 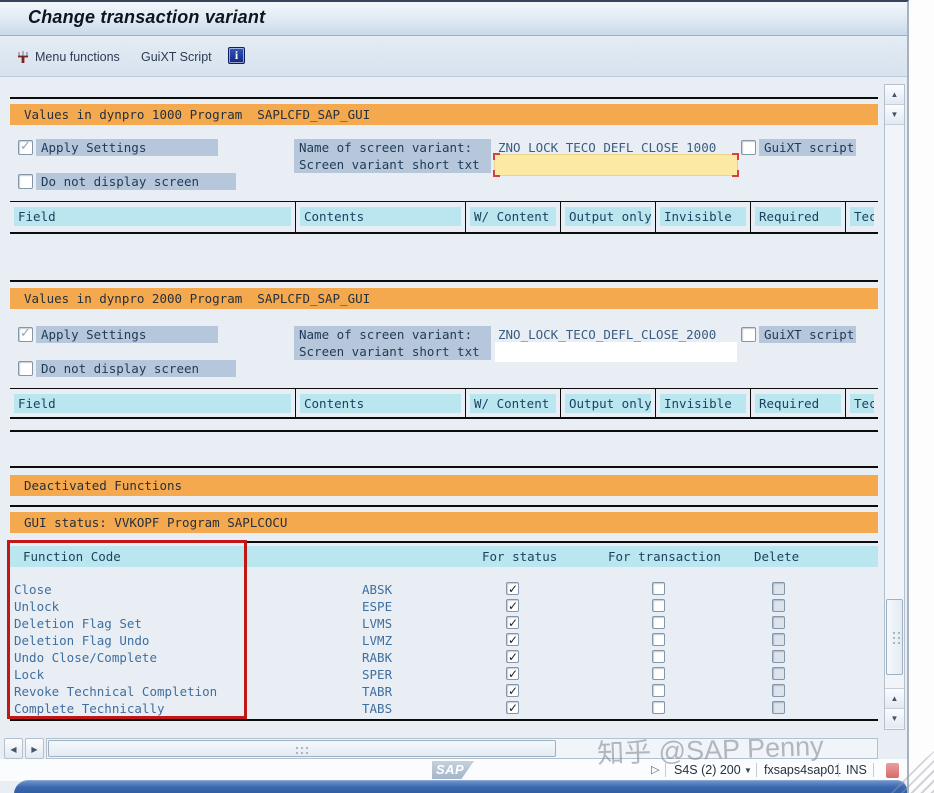 I want to click on guixt-script-button: GuiXT Script, so click(x=176, y=57).